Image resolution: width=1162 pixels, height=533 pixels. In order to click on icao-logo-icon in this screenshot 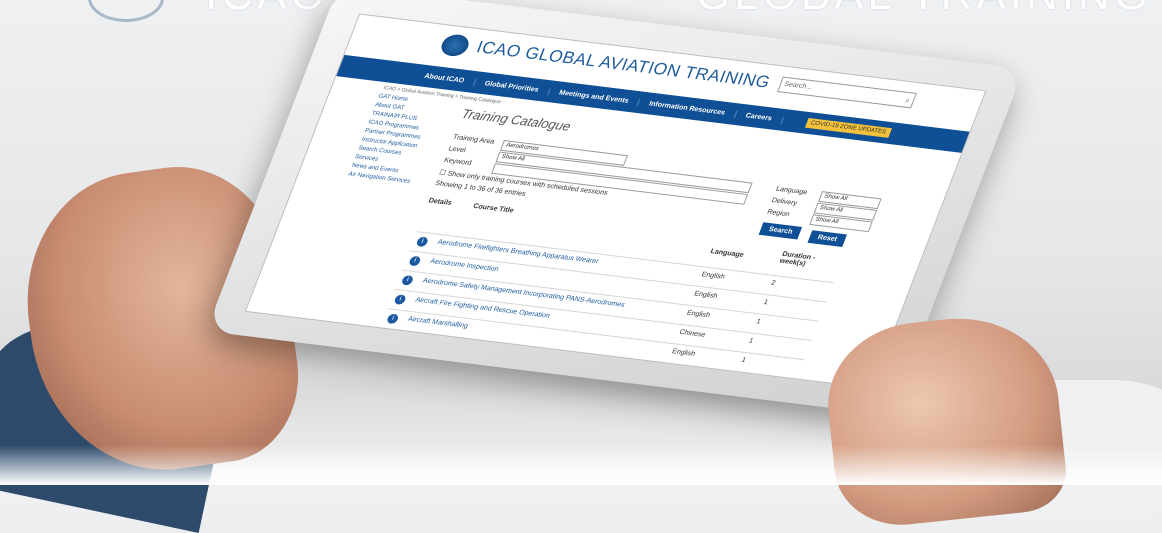, I will do `click(455, 45)`.